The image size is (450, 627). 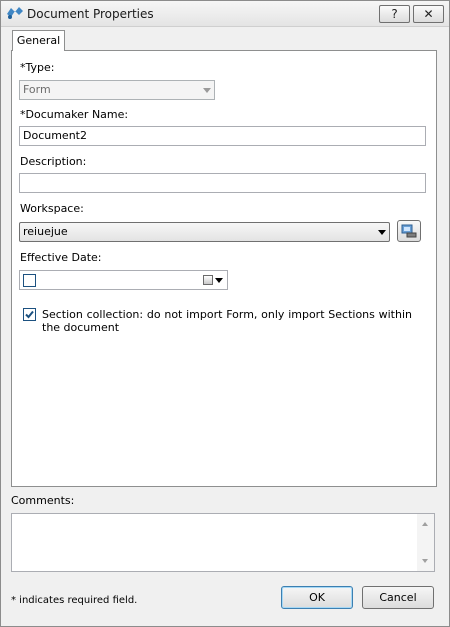 What do you see at coordinates (398, 597) in the screenshot?
I see `cancel-button: Cancel` at bounding box center [398, 597].